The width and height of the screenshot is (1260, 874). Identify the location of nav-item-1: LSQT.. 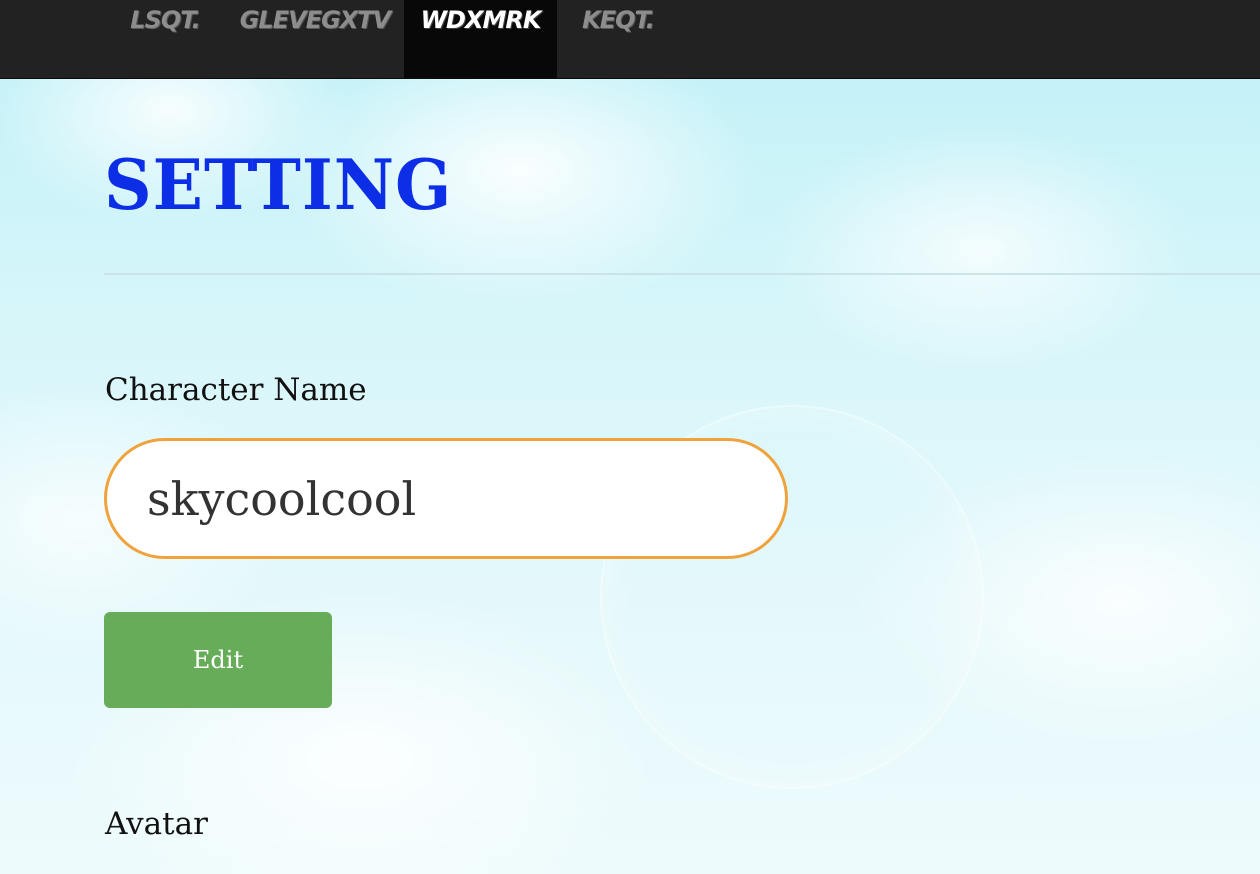
(165, 39).